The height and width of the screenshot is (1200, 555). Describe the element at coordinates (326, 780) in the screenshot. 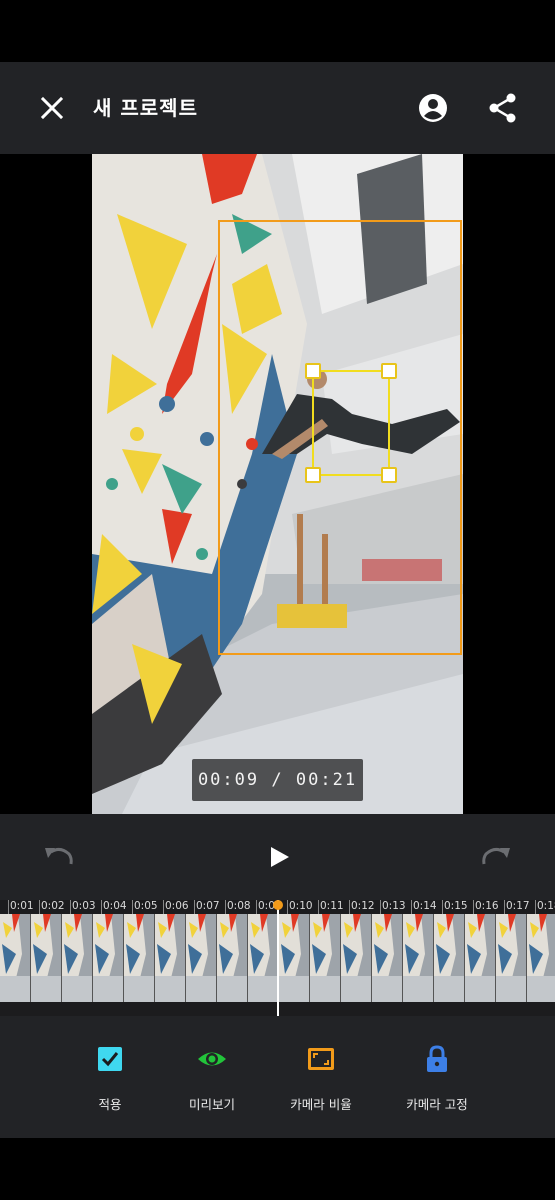

I see `total-time: 00:21` at that location.